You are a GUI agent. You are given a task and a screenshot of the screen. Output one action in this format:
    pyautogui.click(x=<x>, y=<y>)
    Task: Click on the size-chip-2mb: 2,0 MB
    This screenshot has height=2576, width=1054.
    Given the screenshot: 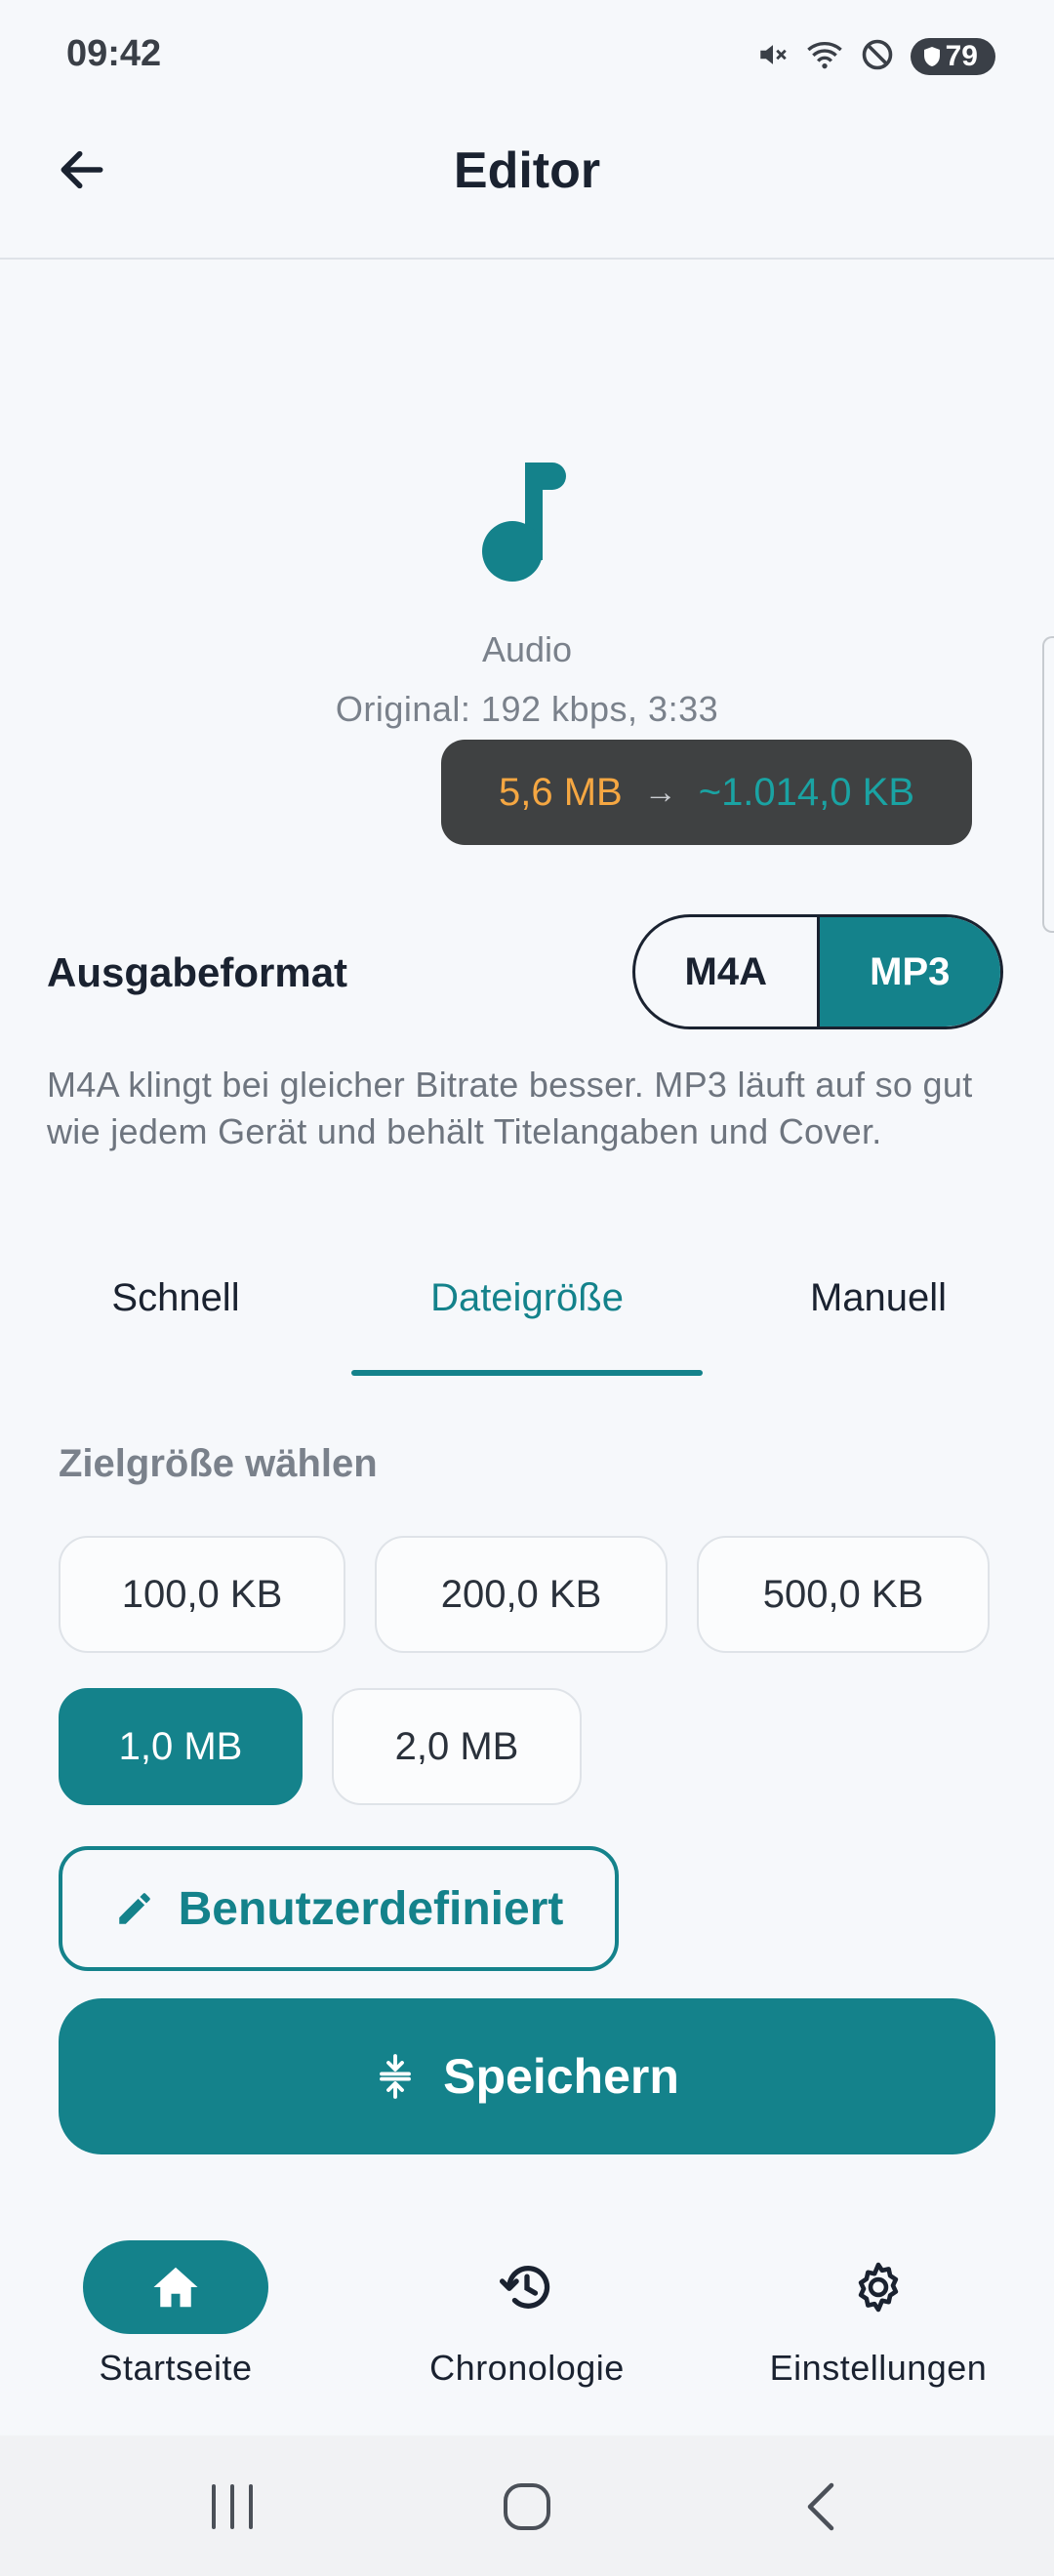 What is the action you would take?
    pyautogui.click(x=457, y=1746)
    